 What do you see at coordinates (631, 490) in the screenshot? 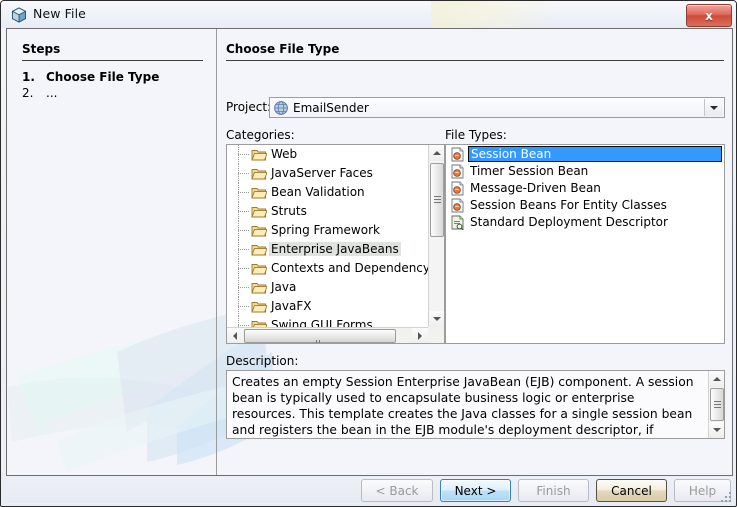
I see `cancel-button: Cancel` at bounding box center [631, 490].